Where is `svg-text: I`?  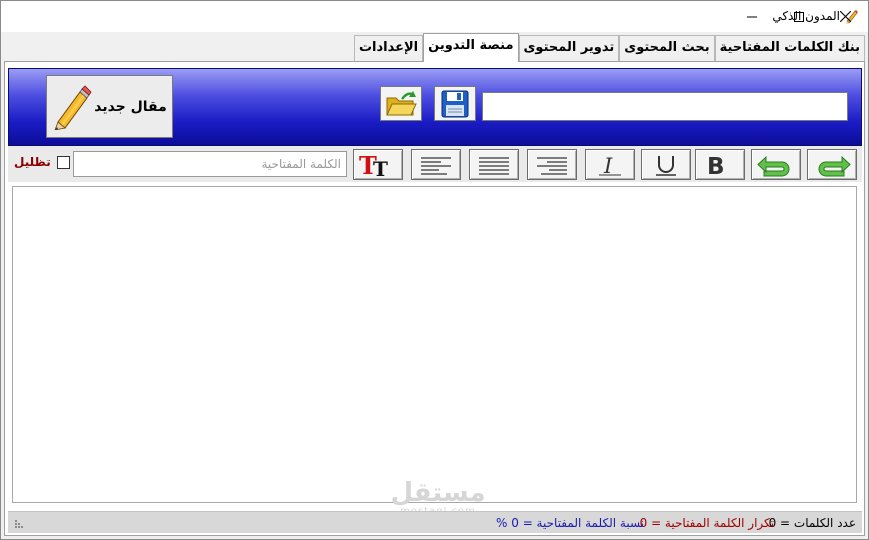 svg-text: I is located at coordinates (608, 165).